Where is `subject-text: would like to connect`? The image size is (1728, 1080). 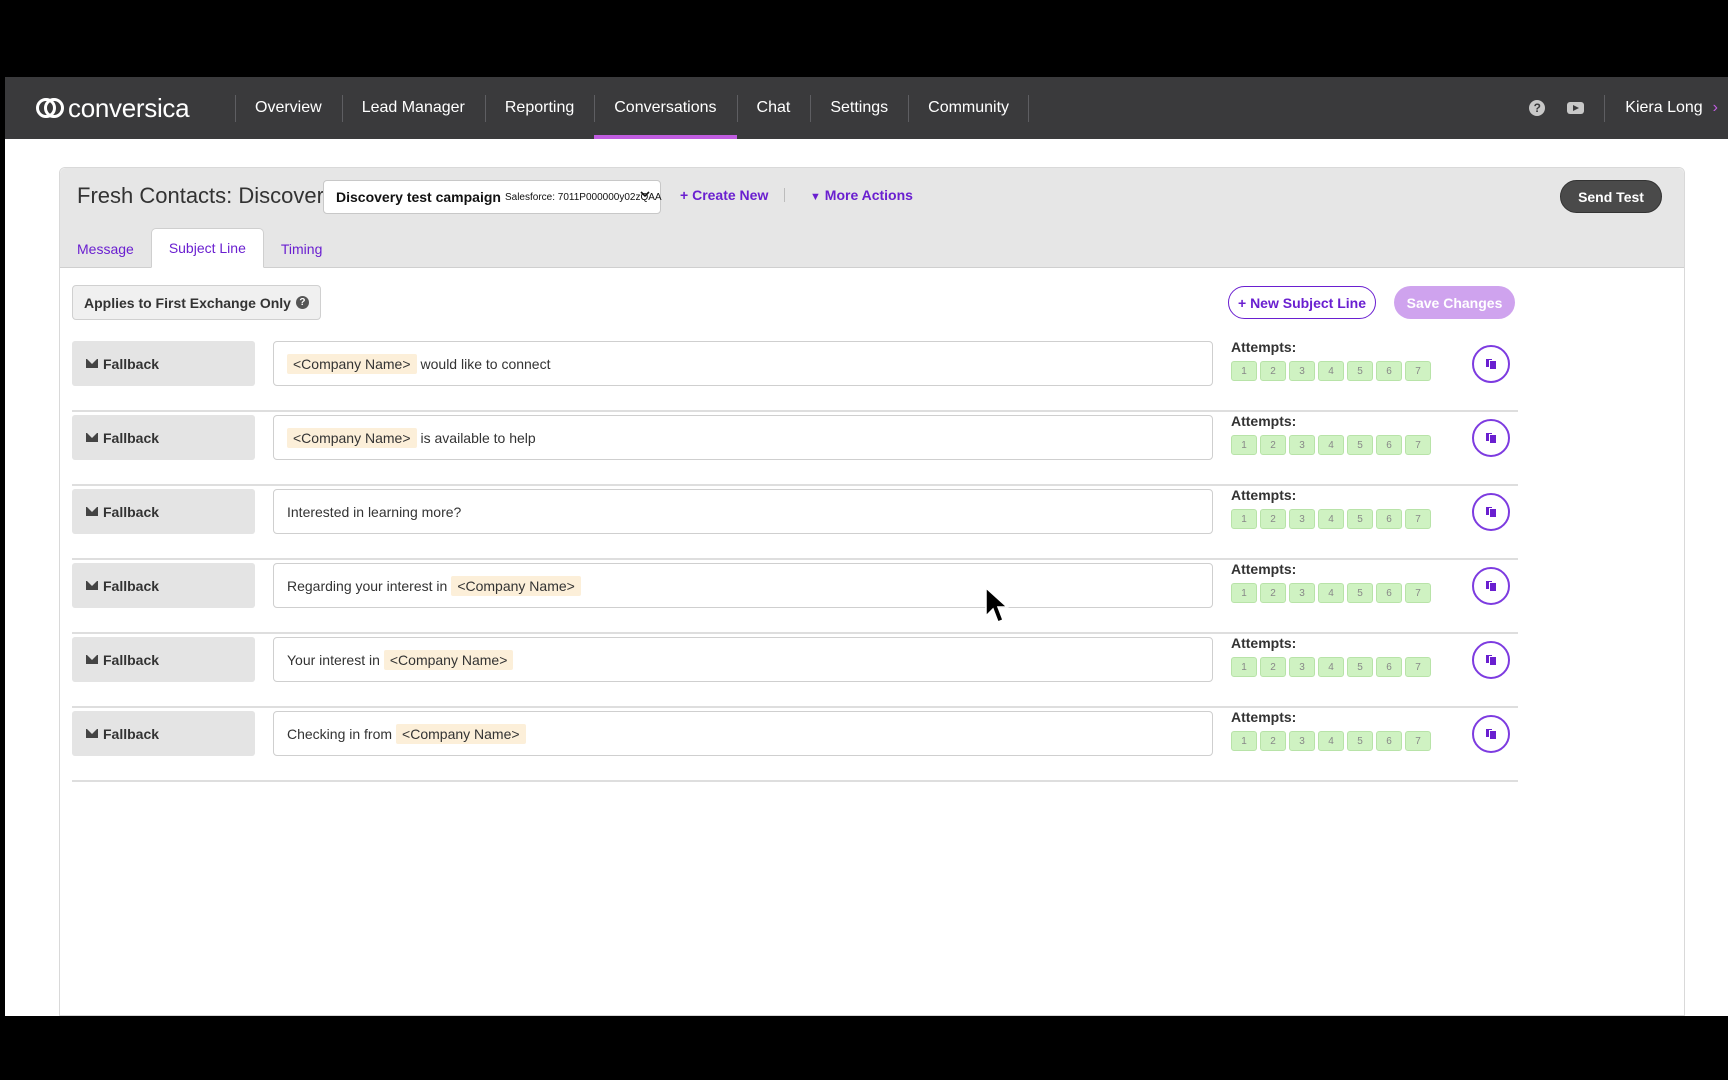 subject-text: would like to connect is located at coordinates (485, 363).